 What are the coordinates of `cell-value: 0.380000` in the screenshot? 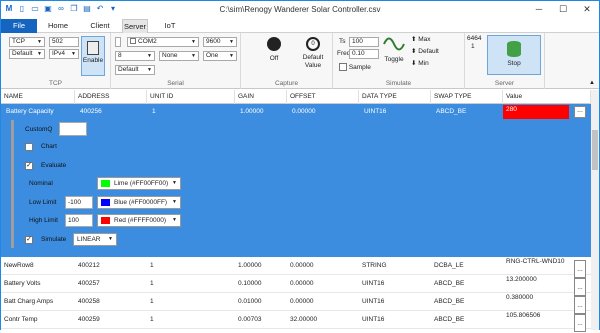 It's located at (518, 302).